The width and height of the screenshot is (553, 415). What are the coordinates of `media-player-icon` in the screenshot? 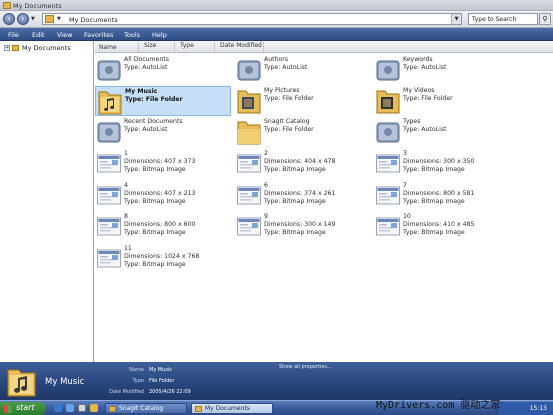 It's located at (70, 408).